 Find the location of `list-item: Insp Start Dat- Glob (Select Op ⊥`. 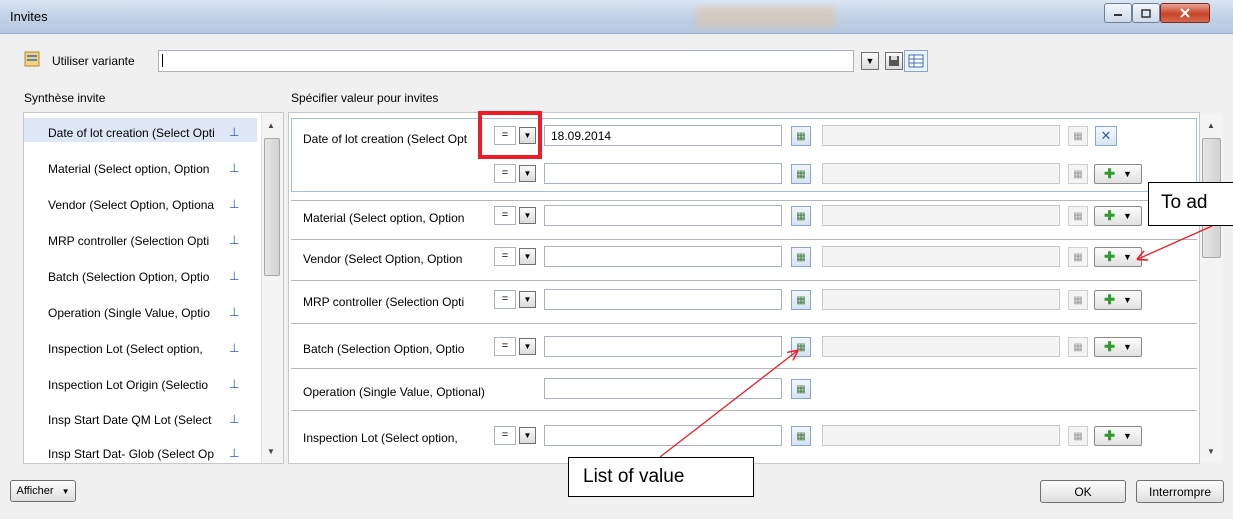

list-item: Insp Start Dat- Glob (Select Op ⊥ is located at coordinates (134, 454).